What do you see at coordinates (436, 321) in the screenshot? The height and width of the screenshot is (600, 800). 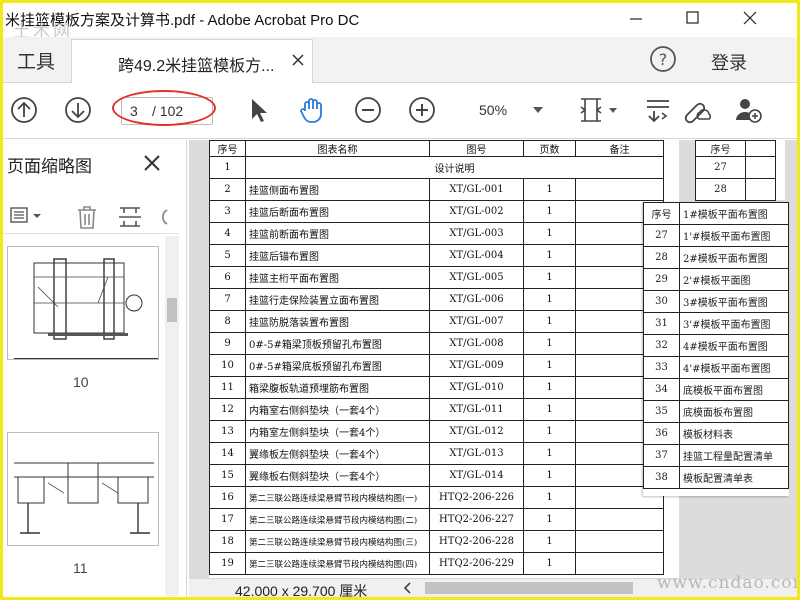 I see `table-row: 8 挂篮防脱落装置布置图 XT/GL-007 1` at bounding box center [436, 321].